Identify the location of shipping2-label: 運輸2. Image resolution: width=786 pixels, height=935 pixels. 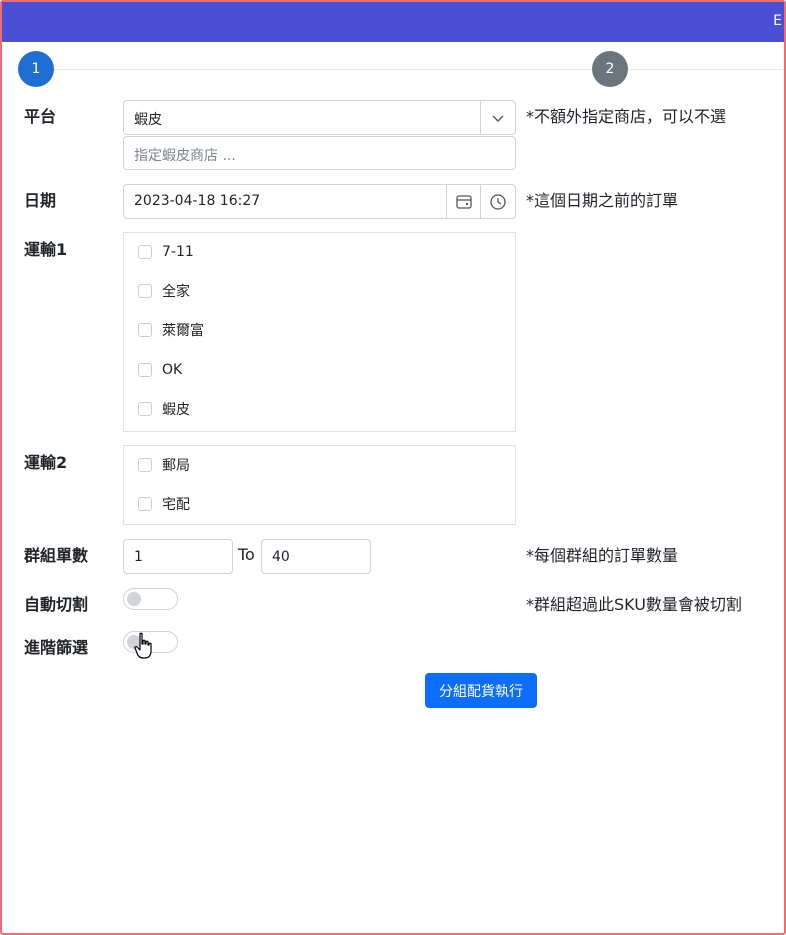
(46, 462).